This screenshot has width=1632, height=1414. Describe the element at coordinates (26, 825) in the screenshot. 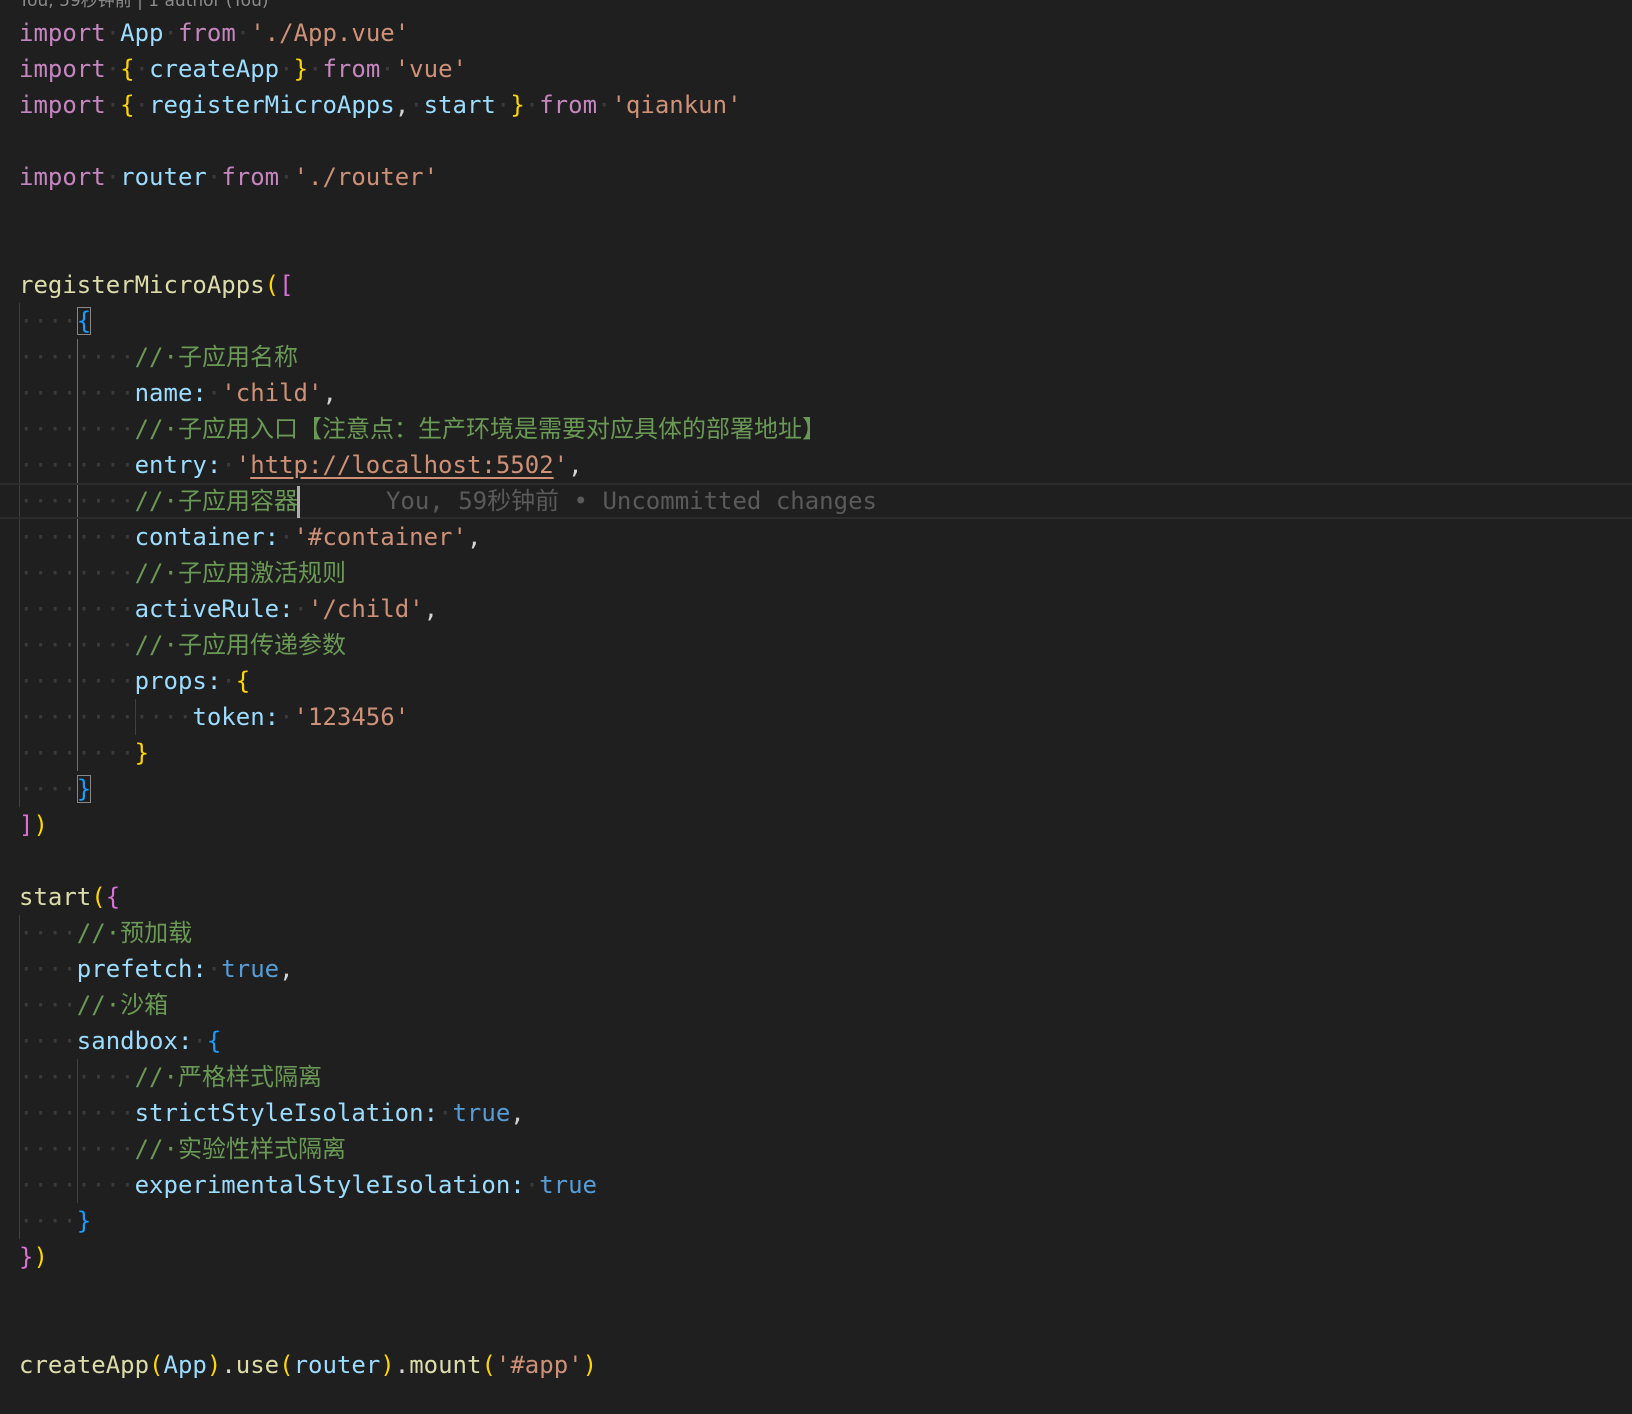

I see `code-token: ]` at that location.